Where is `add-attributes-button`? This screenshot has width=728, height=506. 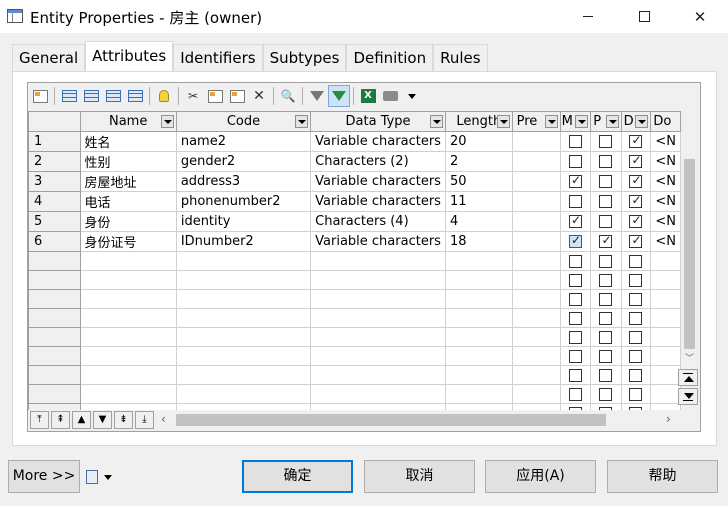 add-attributes-button is located at coordinates (113, 96).